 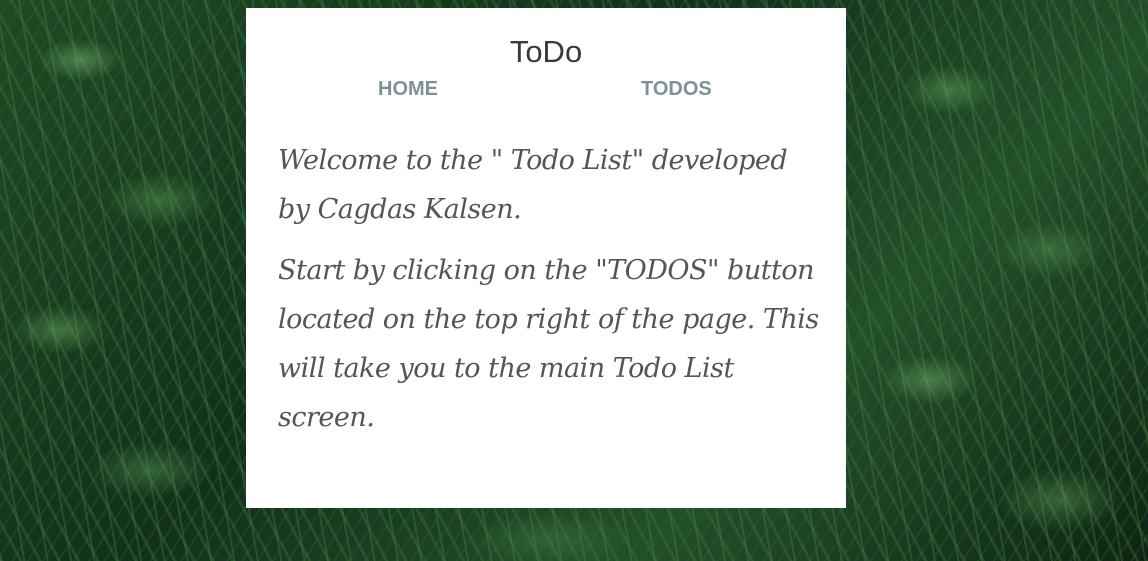 What do you see at coordinates (546, 51) in the screenshot?
I see `page-title: ToDo` at bounding box center [546, 51].